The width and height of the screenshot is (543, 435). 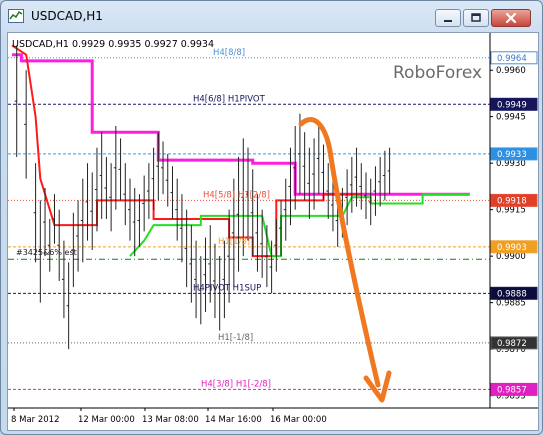 I want to click on x-tick-label: 16 Mar 00:00, so click(x=298, y=420).